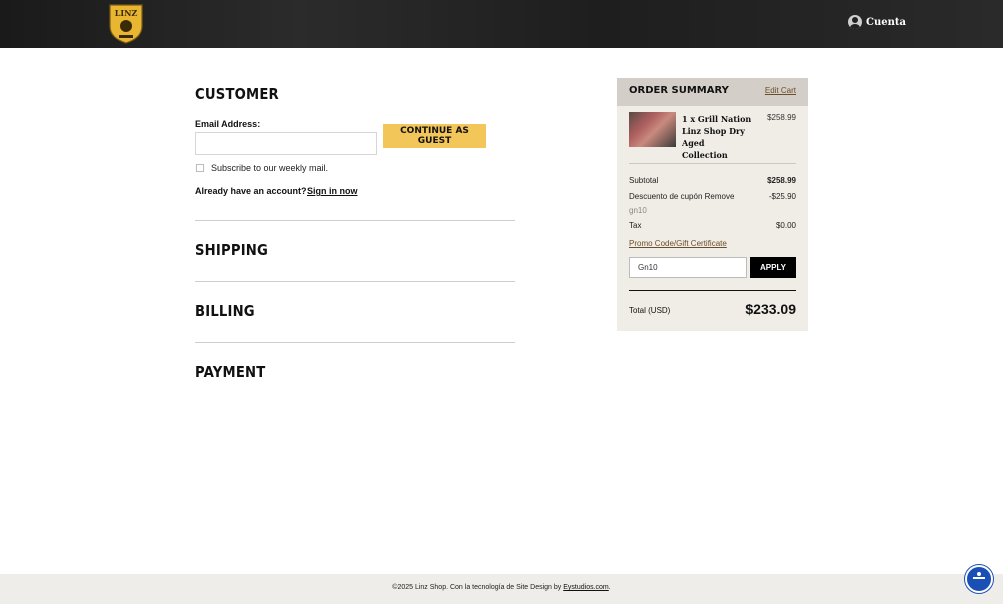 Image resolution: width=1003 pixels, height=604 pixels. I want to click on email-label: Email Address:, so click(228, 124).